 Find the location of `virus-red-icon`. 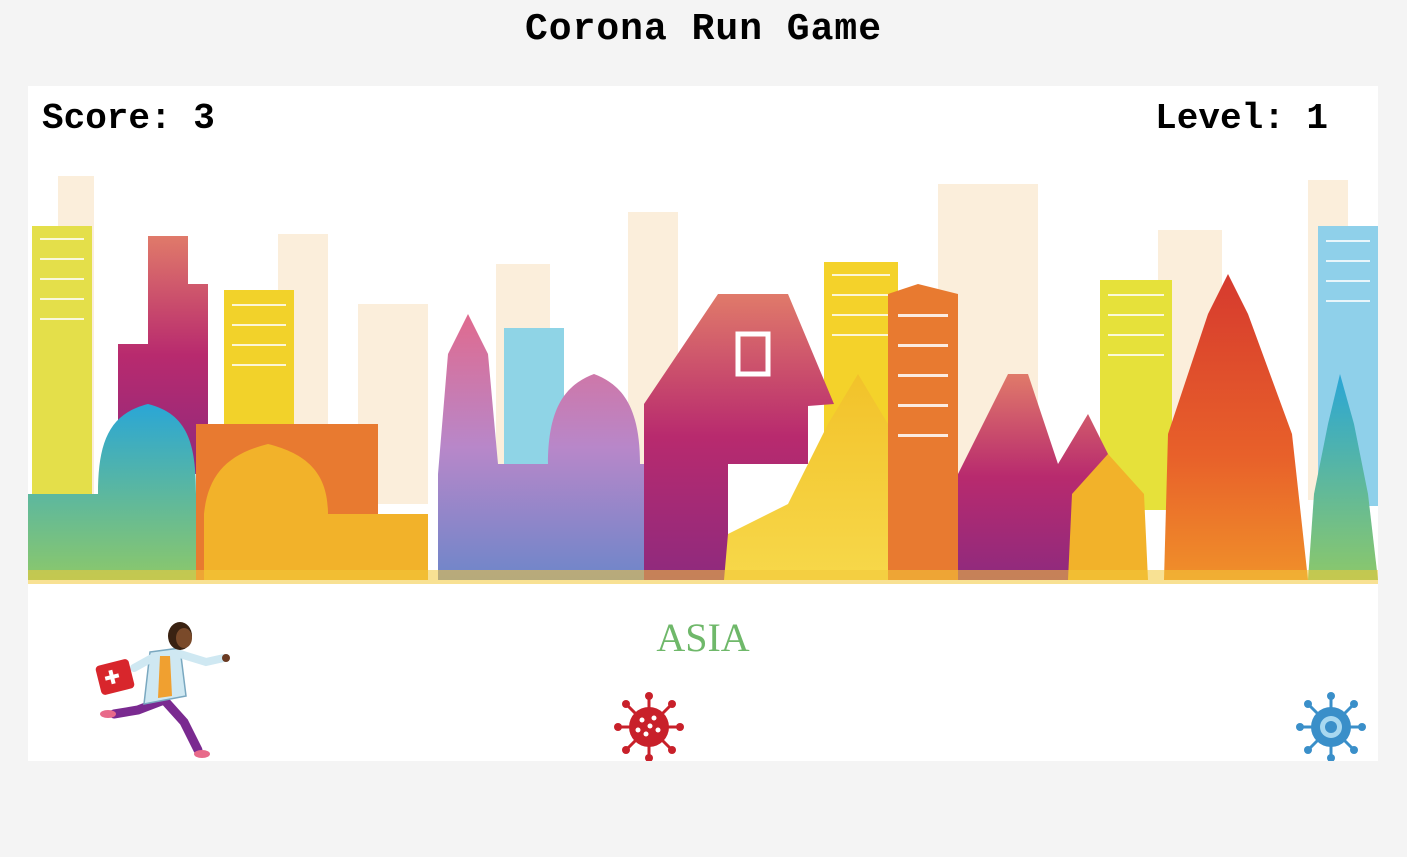

virus-red-icon is located at coordinates (649, 726).